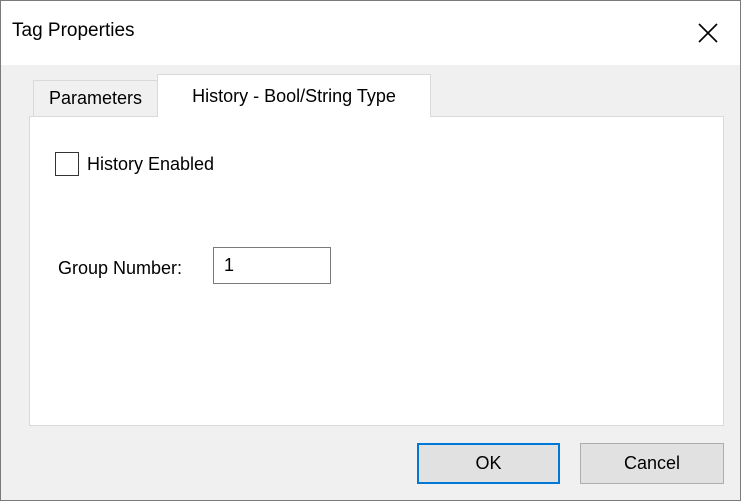 The width and height of the screenshot is (741, 501). Describe the element at coordinates (67, 164) in the screenshot. I see `history-enabled-checkbox` at that location.